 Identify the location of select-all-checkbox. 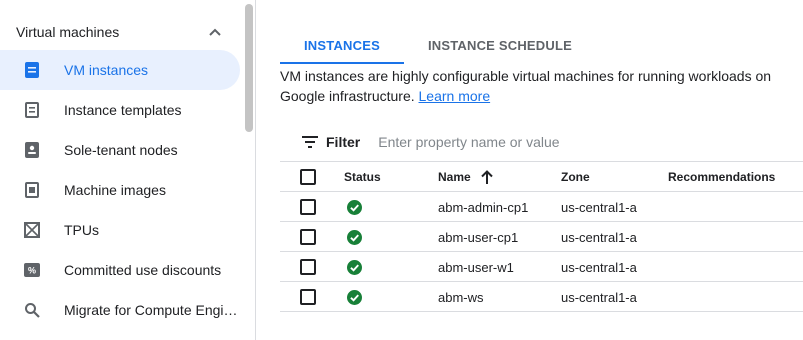
(308, 177).